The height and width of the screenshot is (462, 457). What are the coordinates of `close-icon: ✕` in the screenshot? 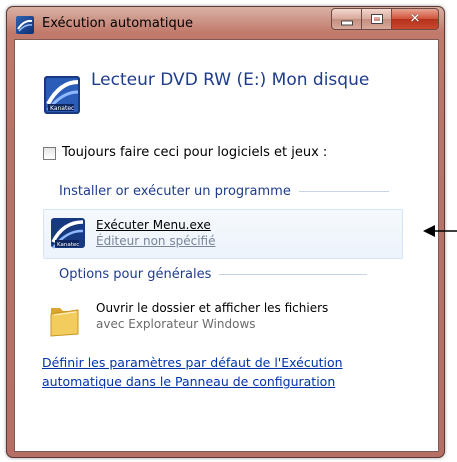 It's located at (415, 19).